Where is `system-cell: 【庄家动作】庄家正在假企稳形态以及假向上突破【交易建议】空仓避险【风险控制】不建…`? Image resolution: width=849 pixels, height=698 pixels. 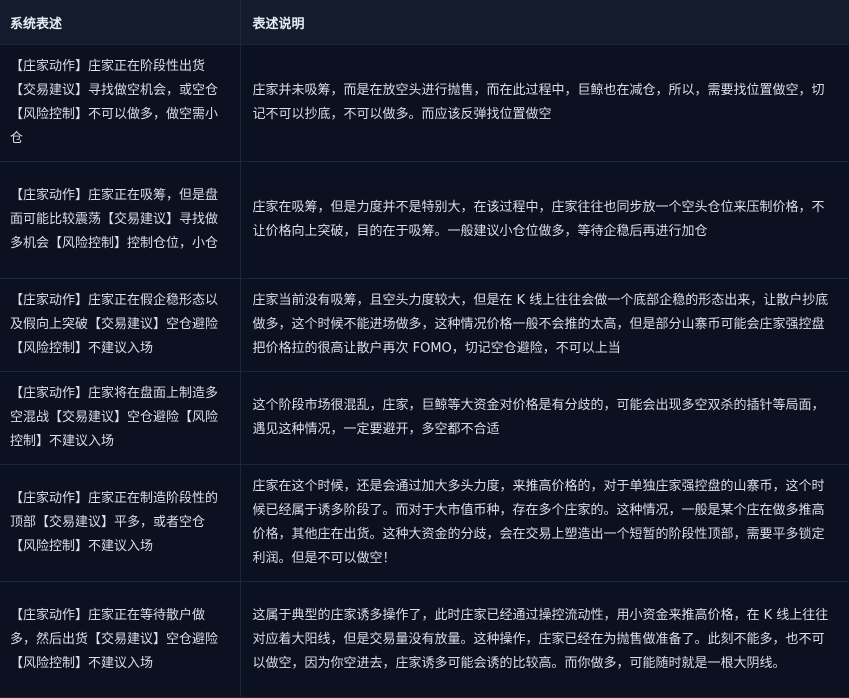
system-cell: 【庄家动作】庄家正在假企稳形态以及假向上突破【交易建议】空仓避险【风险控制】不建… is located at coordinates (120, 325).